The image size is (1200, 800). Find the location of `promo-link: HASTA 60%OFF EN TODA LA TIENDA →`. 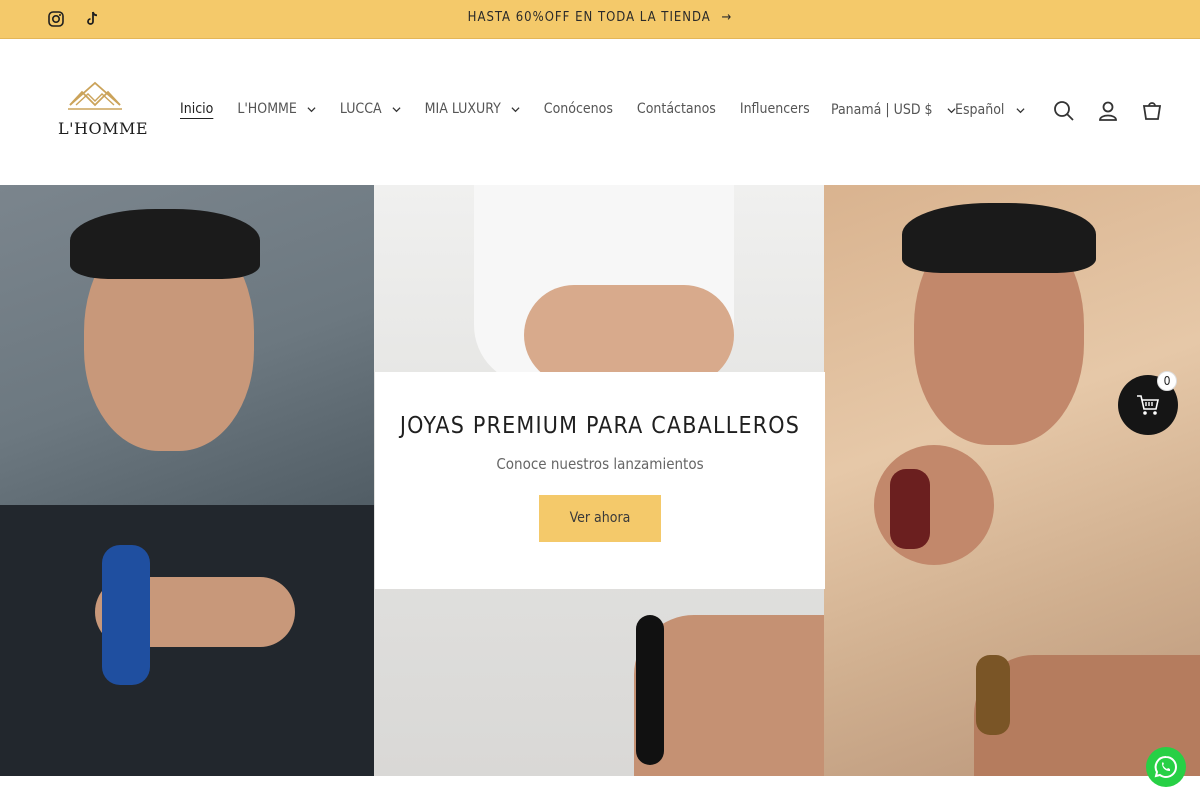

promo-link: HASTA 60%OFF EN TODA LA TIENDA → is located at coordinates (600, 17).